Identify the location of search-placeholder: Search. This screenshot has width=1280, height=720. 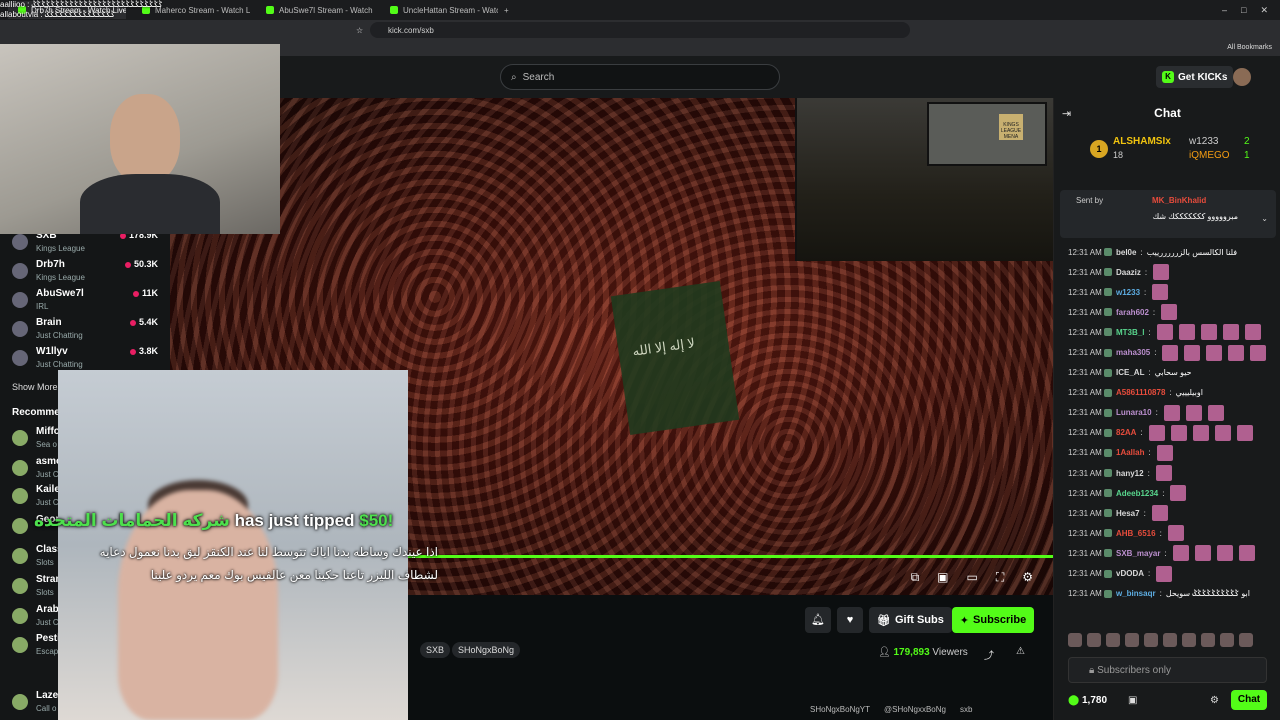
(538, 77).